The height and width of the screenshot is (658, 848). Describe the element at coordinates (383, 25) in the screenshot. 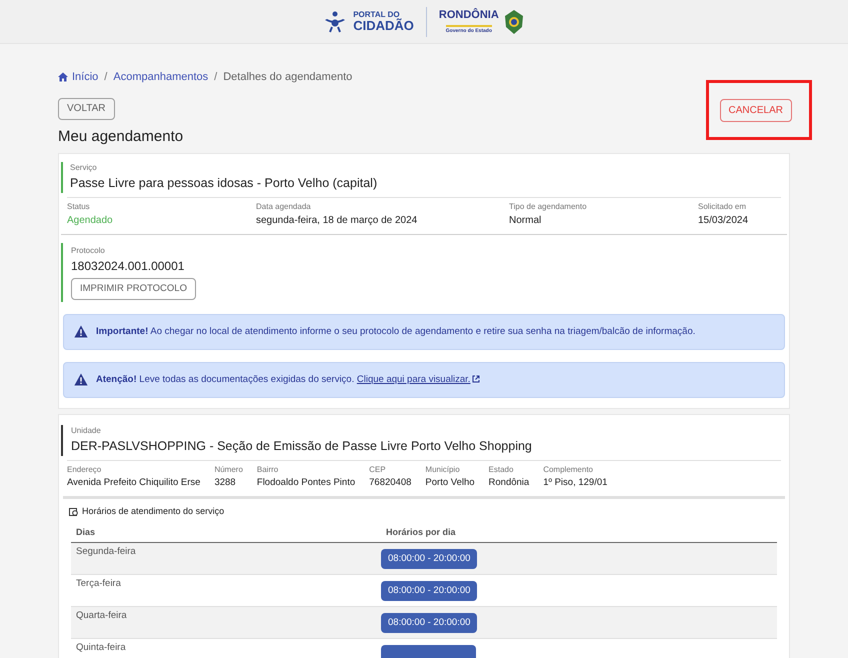

I see `logo-text: CIDADÃO` at that location.